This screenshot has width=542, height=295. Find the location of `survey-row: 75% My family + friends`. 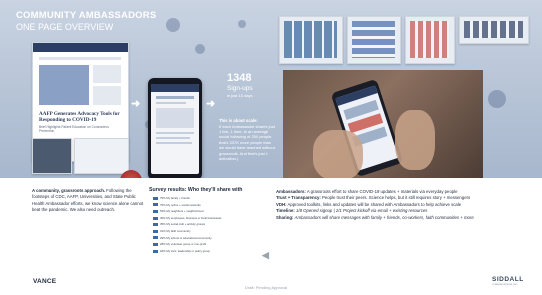

survey-row: 75% My family + friends is located at coordinates (171, 198).